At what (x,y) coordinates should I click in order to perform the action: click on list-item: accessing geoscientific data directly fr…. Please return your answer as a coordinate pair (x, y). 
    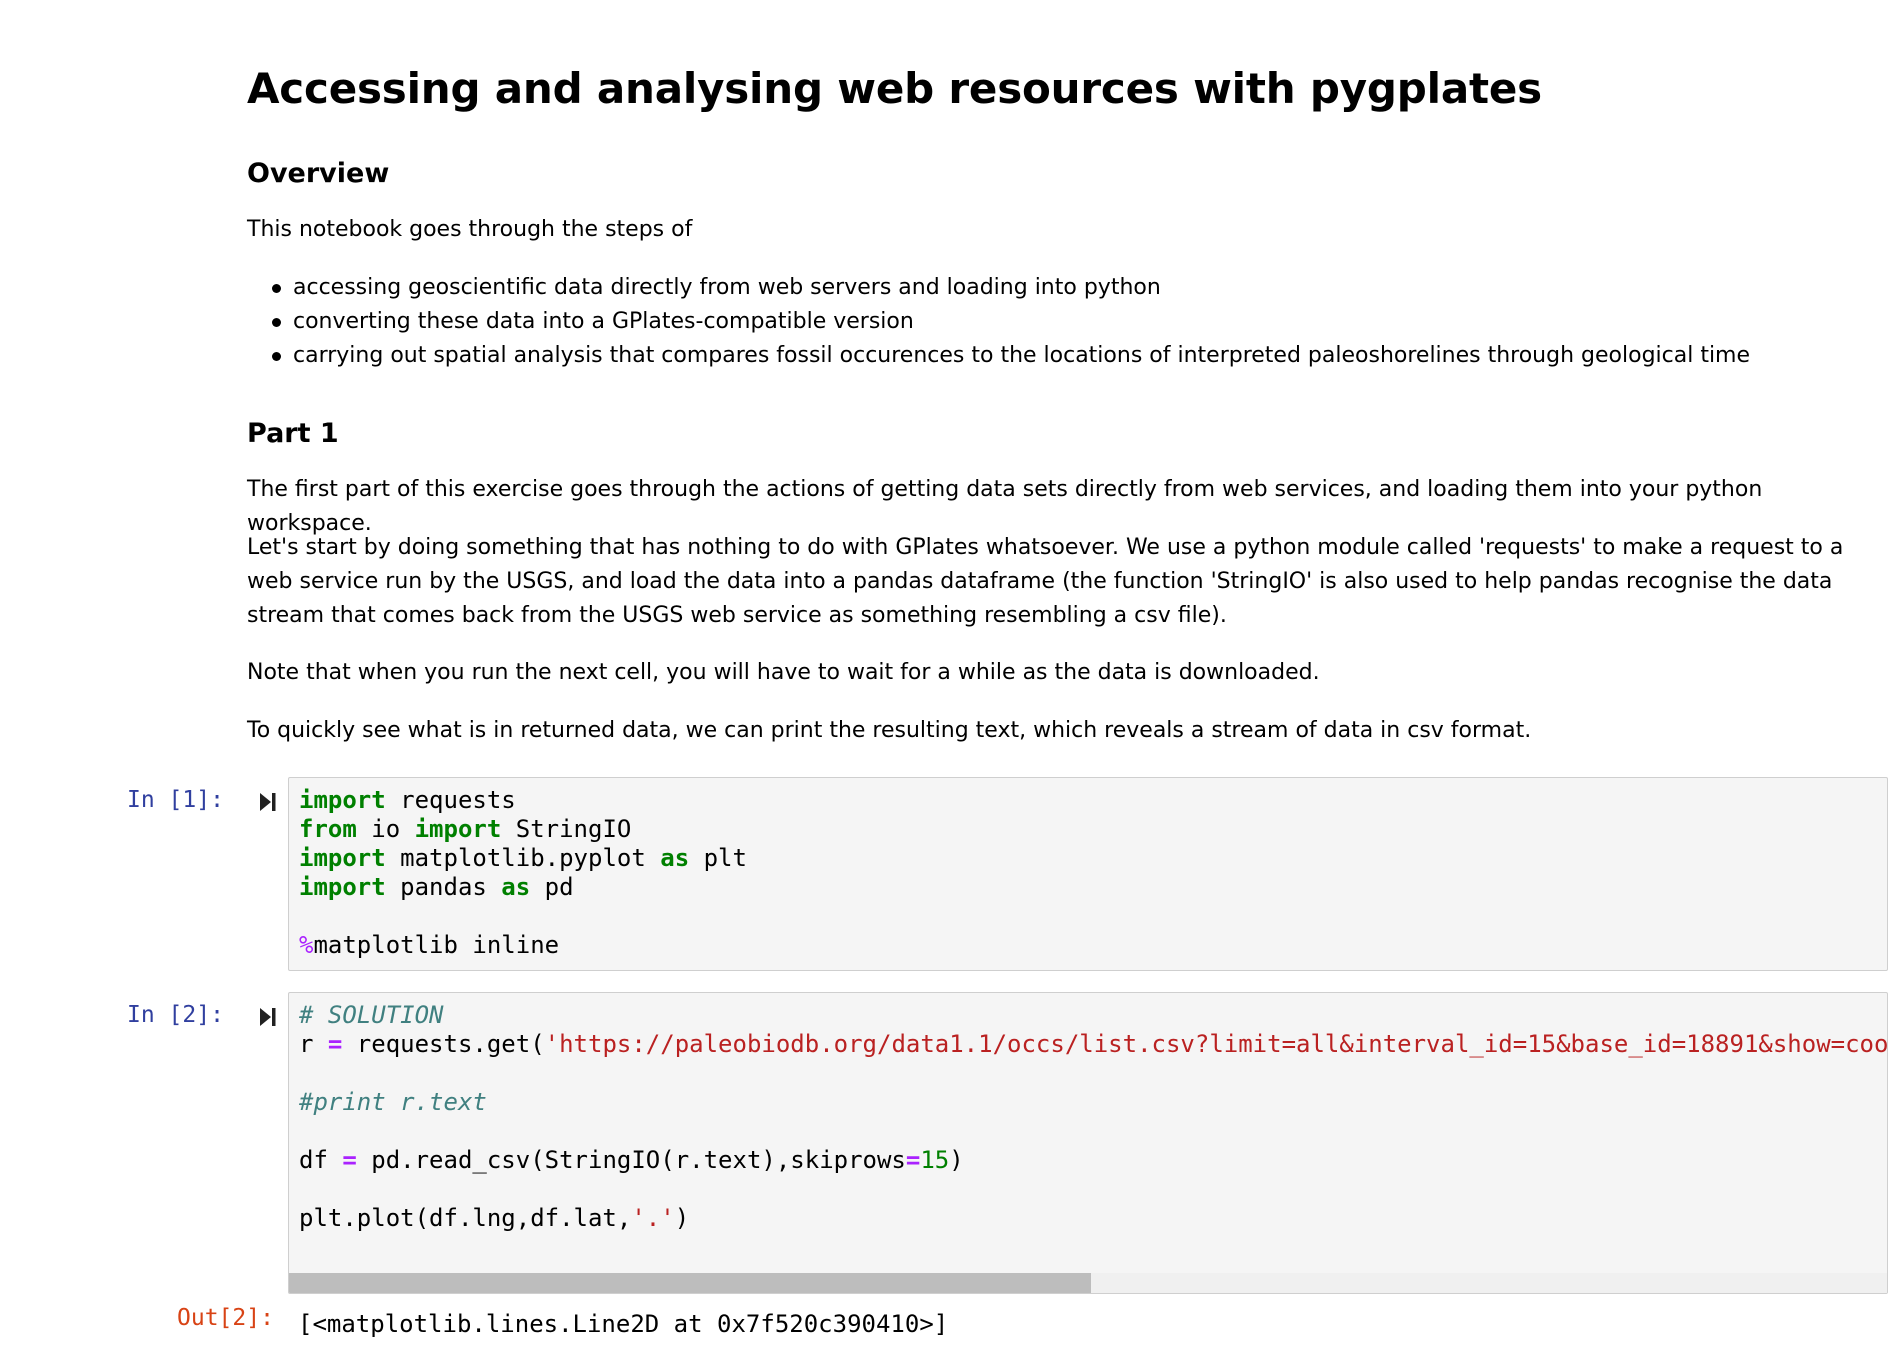
    Looking at the image, I should click on (998, 288).